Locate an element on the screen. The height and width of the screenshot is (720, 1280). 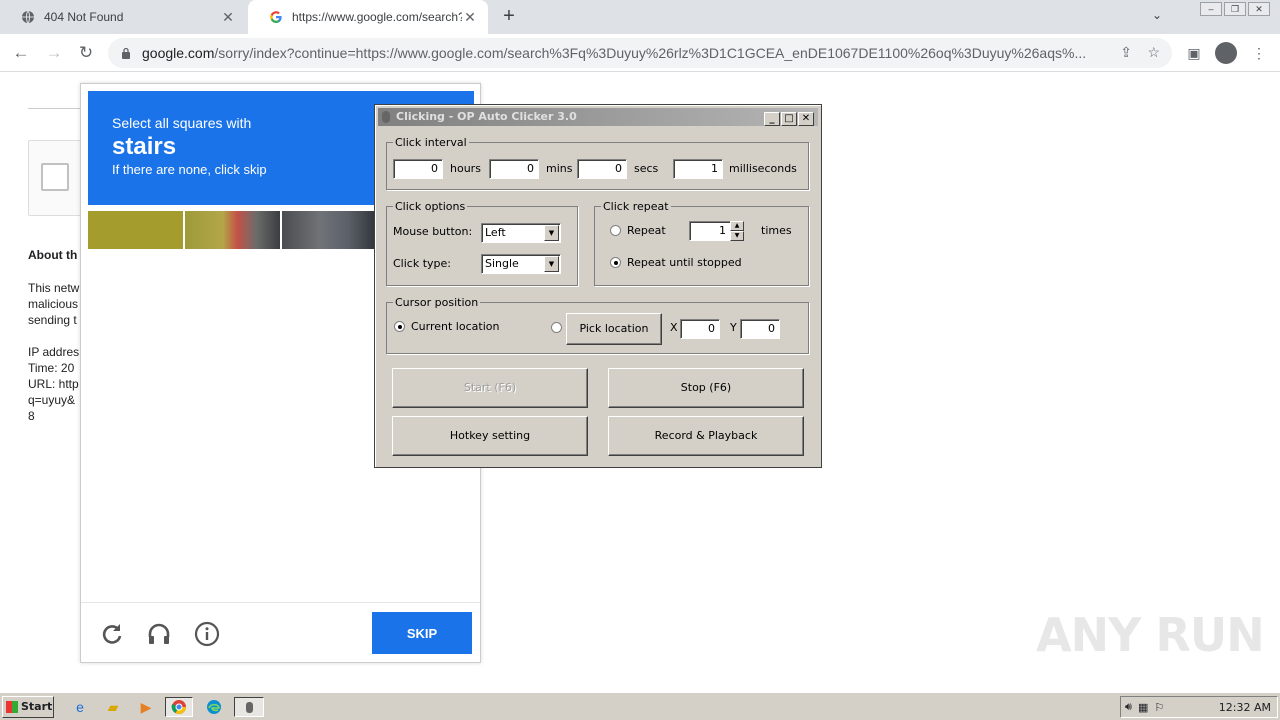
auto-clicker-taskbar-icon is located at coordinates (249, 707).